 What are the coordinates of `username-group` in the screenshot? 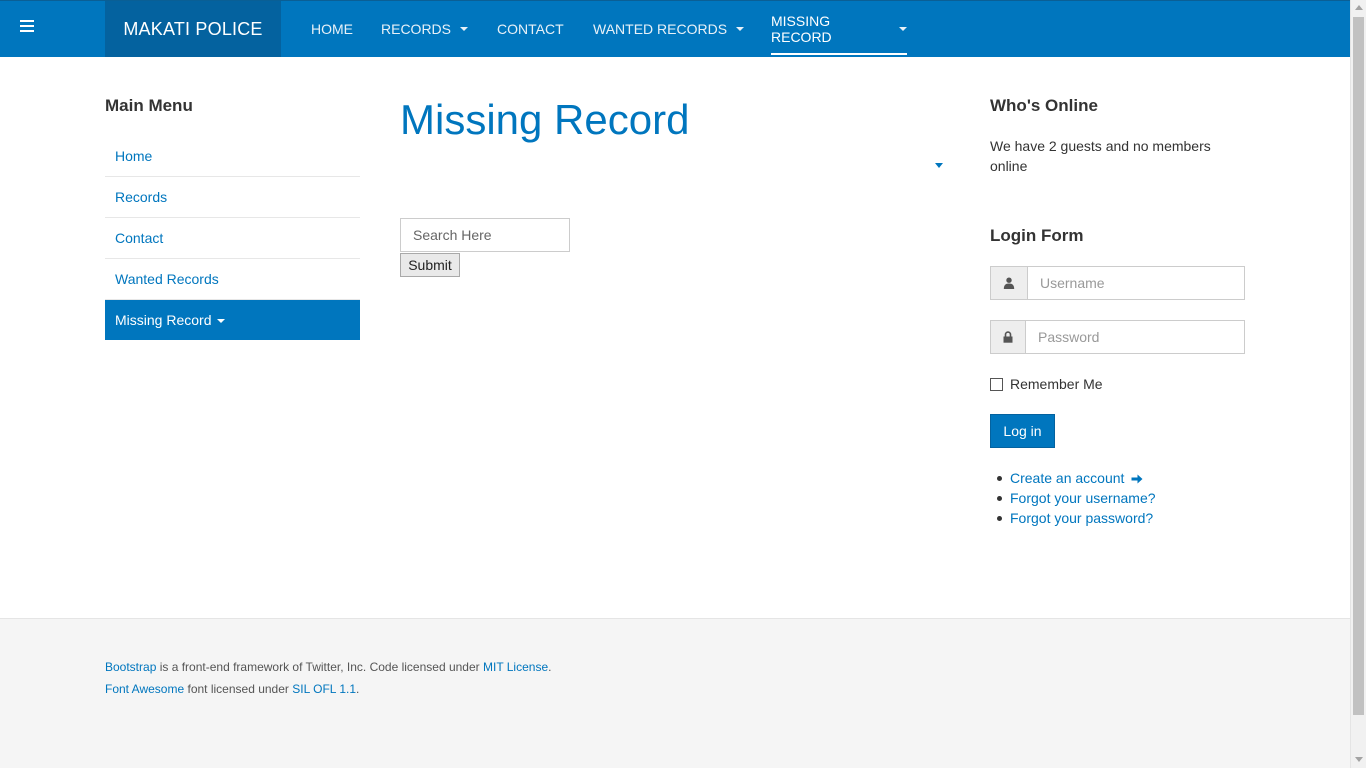 It's located at (1117, 283).